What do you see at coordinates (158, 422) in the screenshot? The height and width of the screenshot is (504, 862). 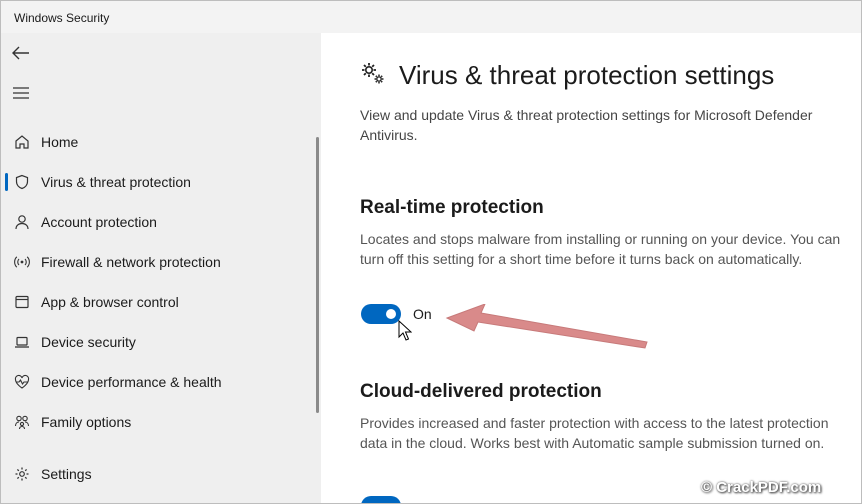 I see `sidebar-item-family-options: Family options` at bounding box center [158, 422].